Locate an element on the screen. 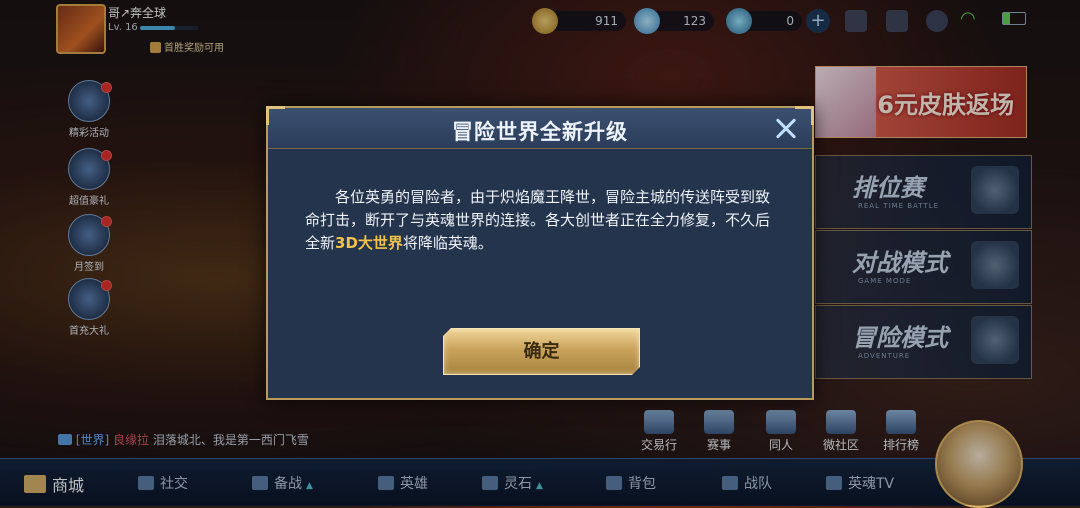 The width and height of the screenshot is (1080, 508). message-highlight: 3D大世界 is located at coordinates (369, 243).